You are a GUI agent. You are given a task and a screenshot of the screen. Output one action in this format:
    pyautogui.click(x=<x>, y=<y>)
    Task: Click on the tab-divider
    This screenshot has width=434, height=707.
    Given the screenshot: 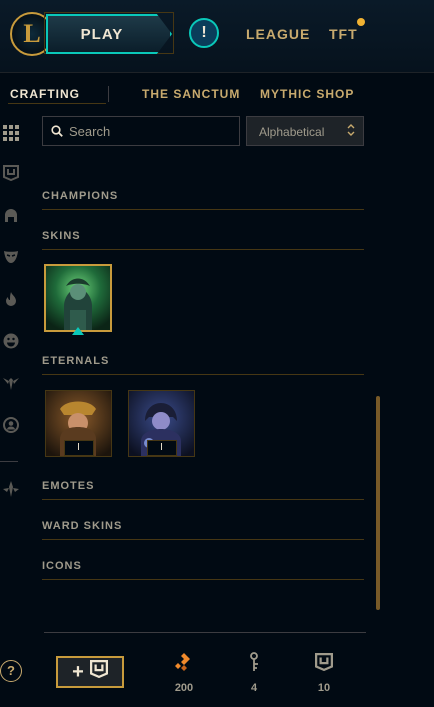 What is the action you would take?
    pyautogui.click(x=108, y=94)
    